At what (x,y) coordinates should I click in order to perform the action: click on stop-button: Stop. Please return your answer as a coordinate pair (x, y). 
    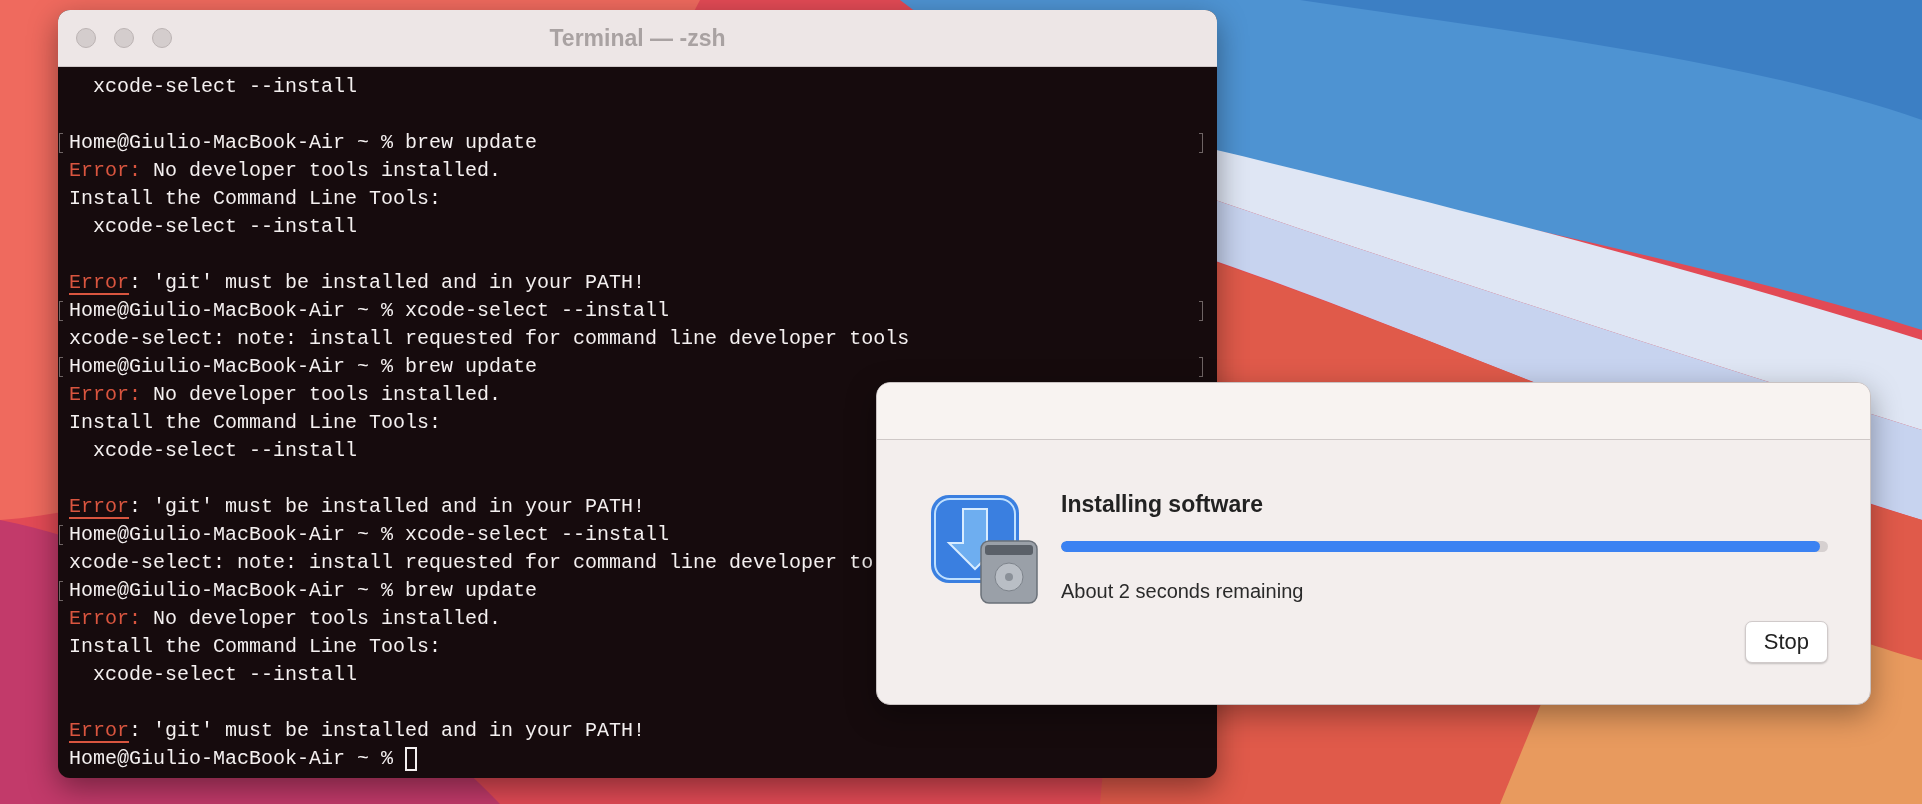
    Looking at the image, I should click on (1786, 642).